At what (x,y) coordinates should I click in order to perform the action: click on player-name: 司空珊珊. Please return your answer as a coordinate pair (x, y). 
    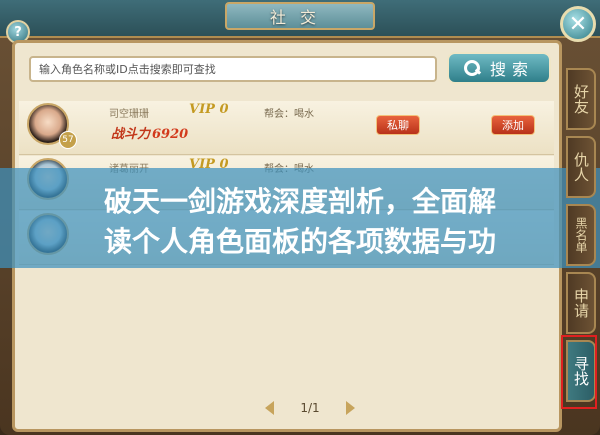
    Looking at the image, I should click on (129, 114).